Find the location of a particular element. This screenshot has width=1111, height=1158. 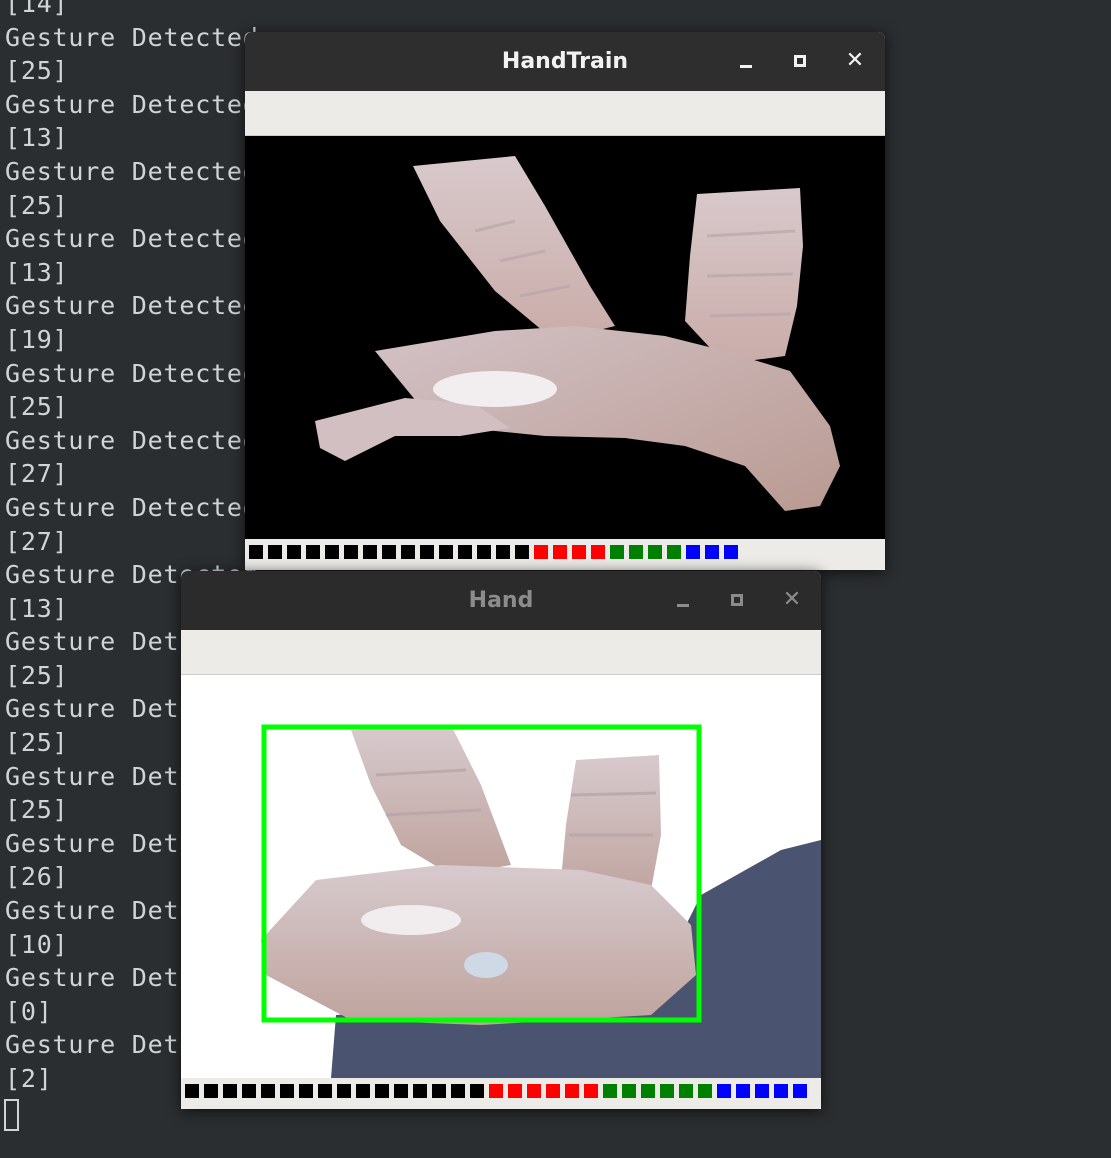

hand-toolbar is located at coordinates (501, 652).